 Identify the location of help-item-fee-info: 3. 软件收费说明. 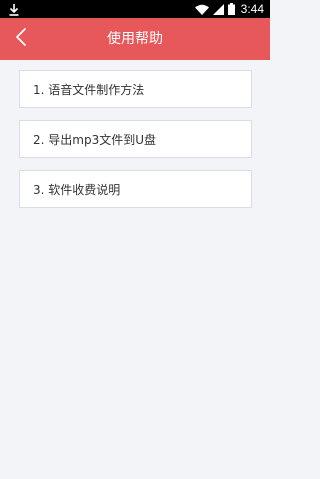
(135, 189).